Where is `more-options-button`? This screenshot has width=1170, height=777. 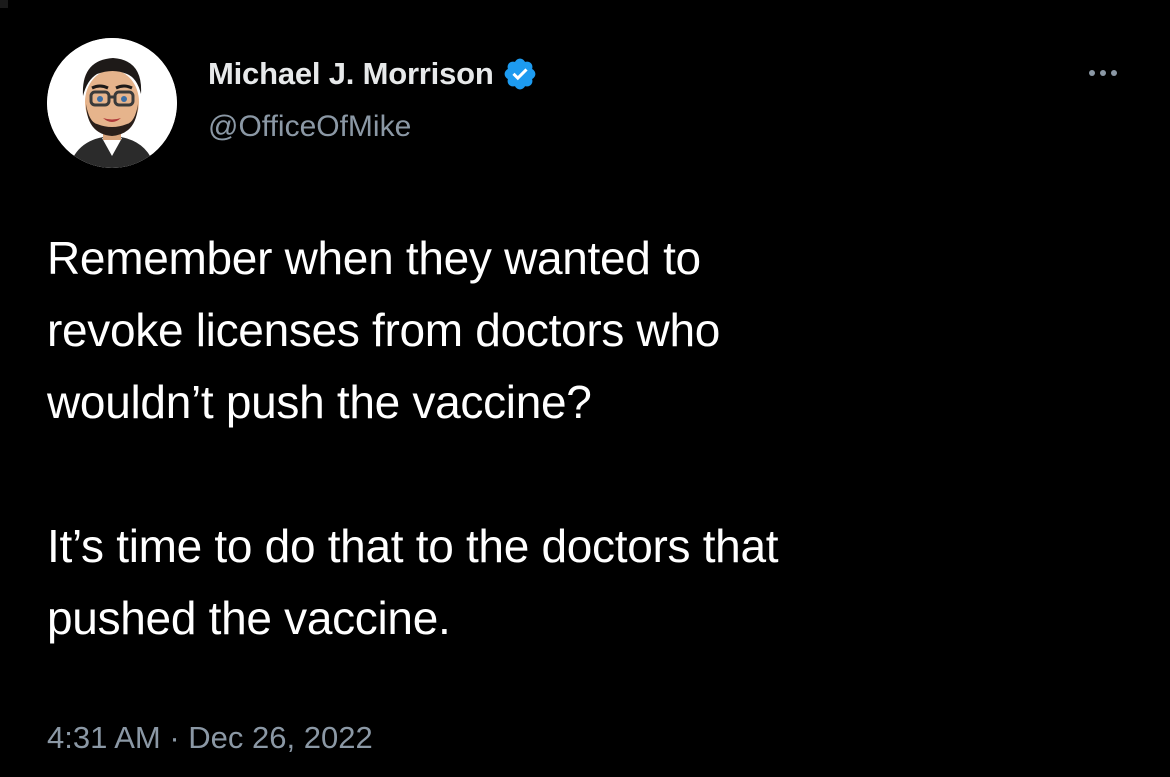
more-options-button is located at coordinates (1103, 73).